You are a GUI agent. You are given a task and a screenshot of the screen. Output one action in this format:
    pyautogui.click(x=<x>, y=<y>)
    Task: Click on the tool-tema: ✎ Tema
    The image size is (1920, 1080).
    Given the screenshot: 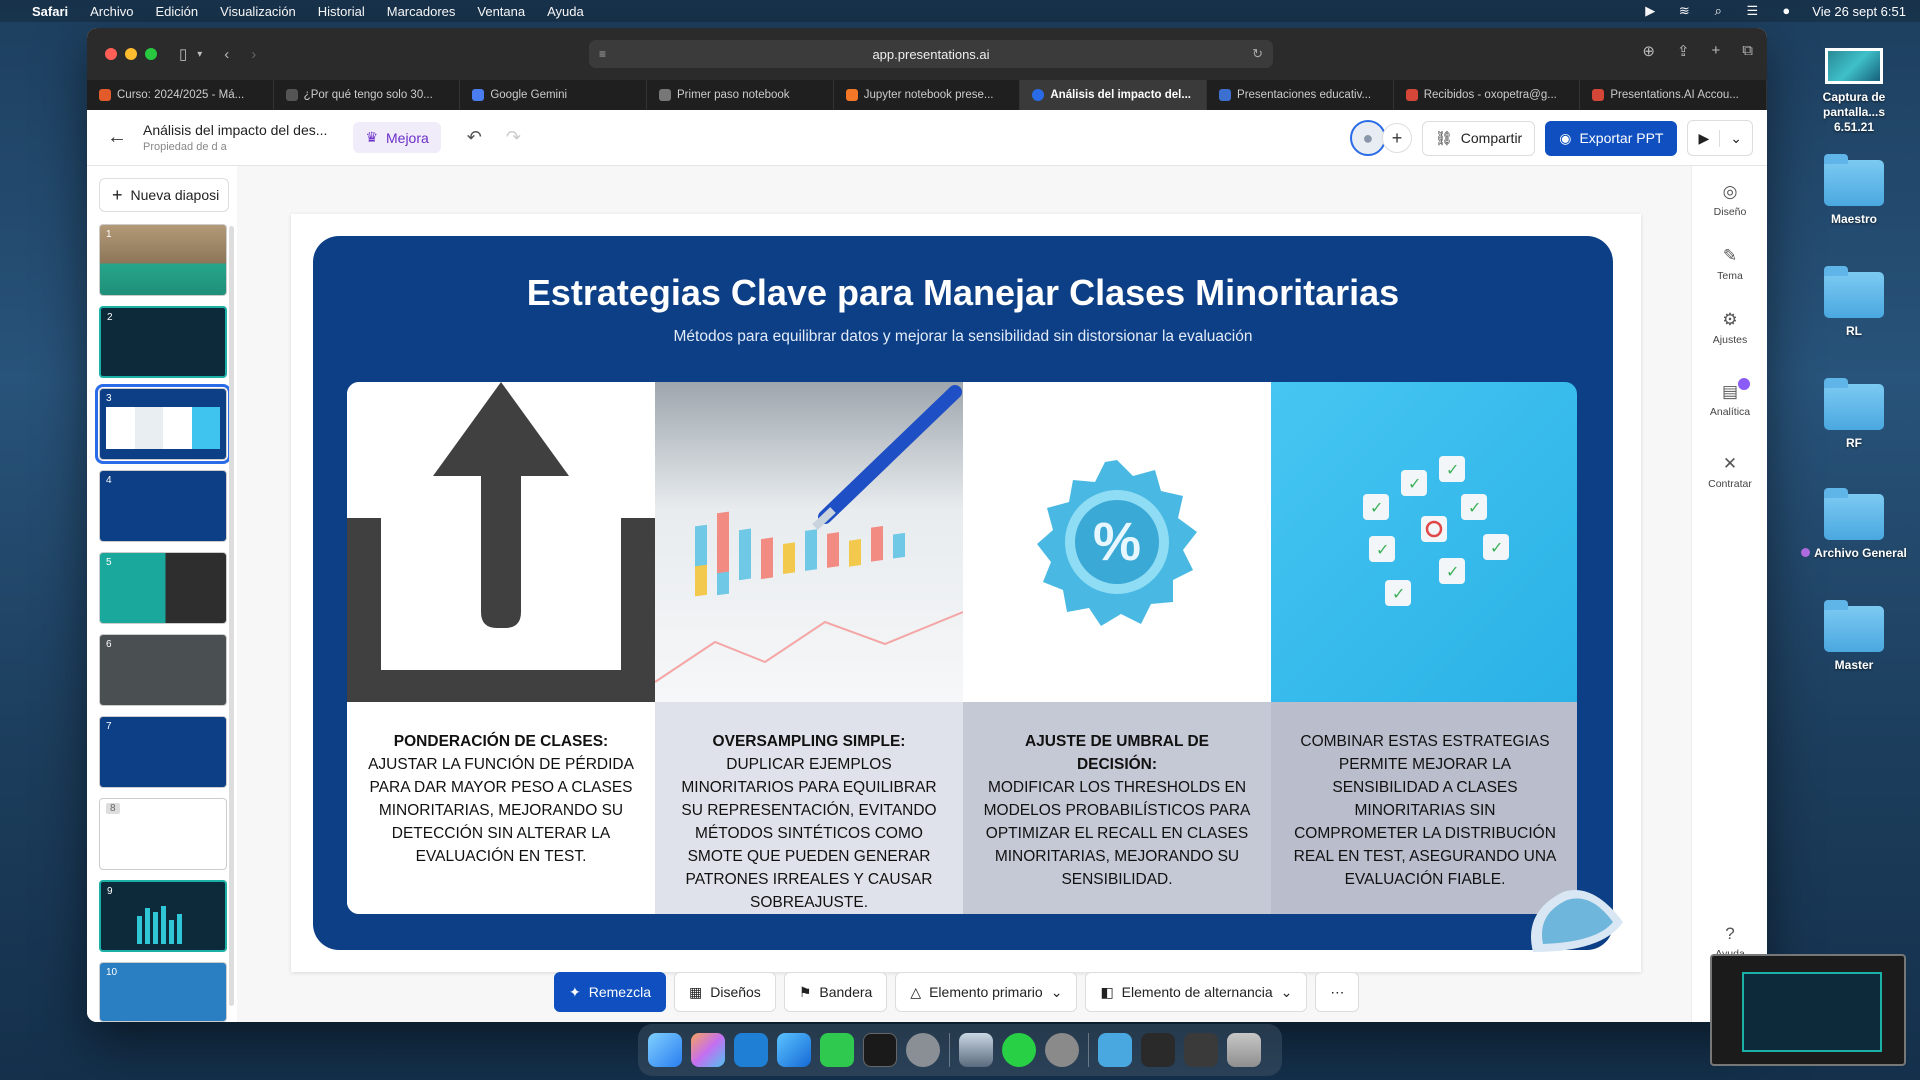 What is the action you would take?
    pyautogui.click(x=1729, y=264)
    